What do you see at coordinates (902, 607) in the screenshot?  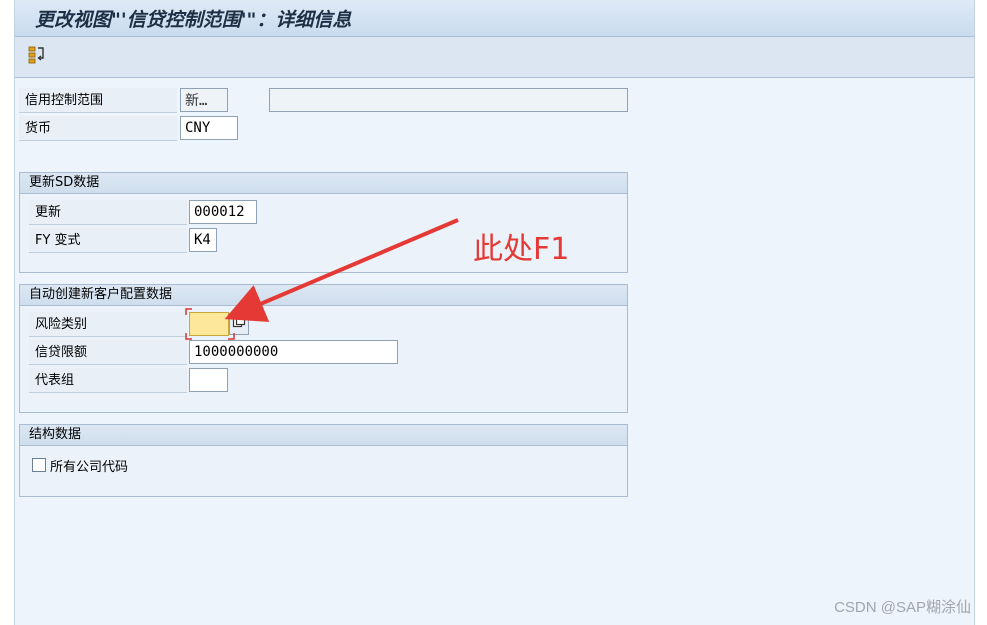 I see `watermark: CSDN @SAP糊涂仙` at bounding box center [902, 607].